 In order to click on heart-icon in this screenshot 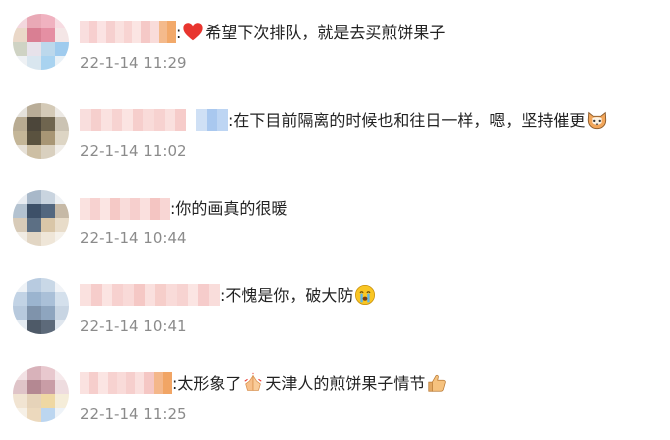, I will do `click(193, 32)`.